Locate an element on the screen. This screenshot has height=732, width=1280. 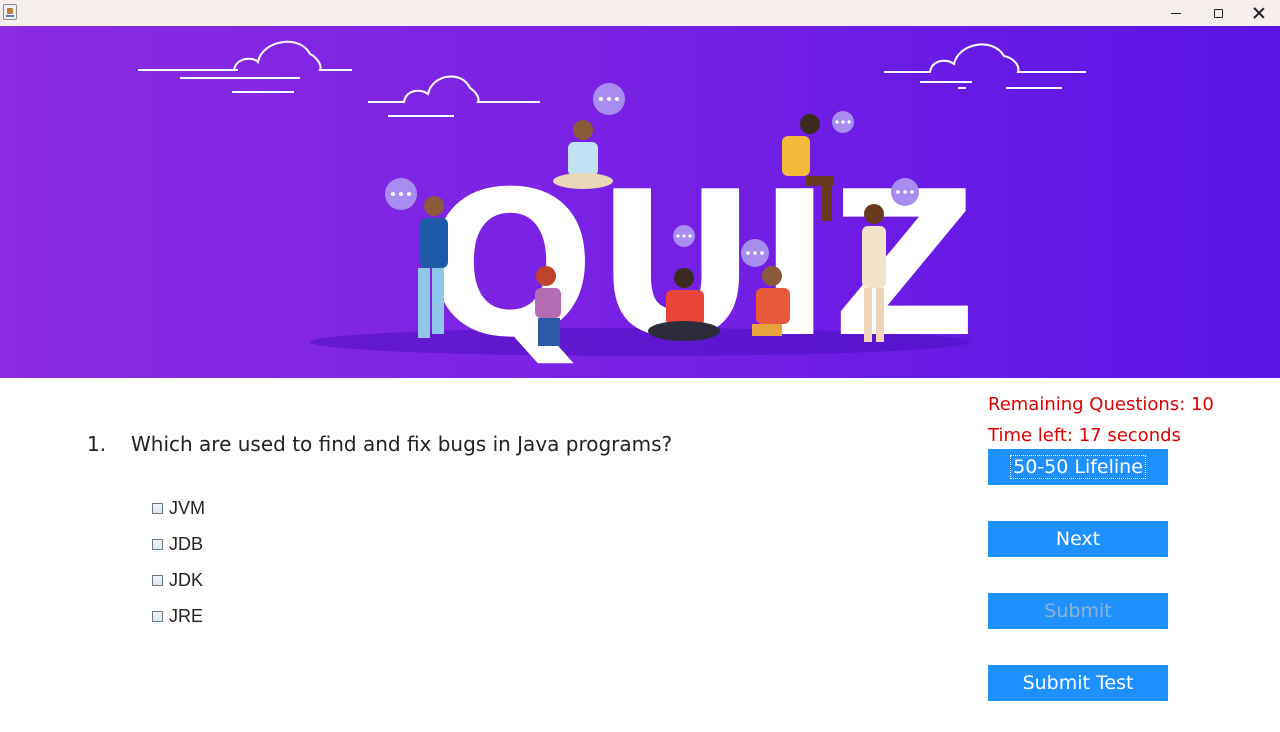
submit-test-label: Submit Test is located at coordinates (1078, 683).